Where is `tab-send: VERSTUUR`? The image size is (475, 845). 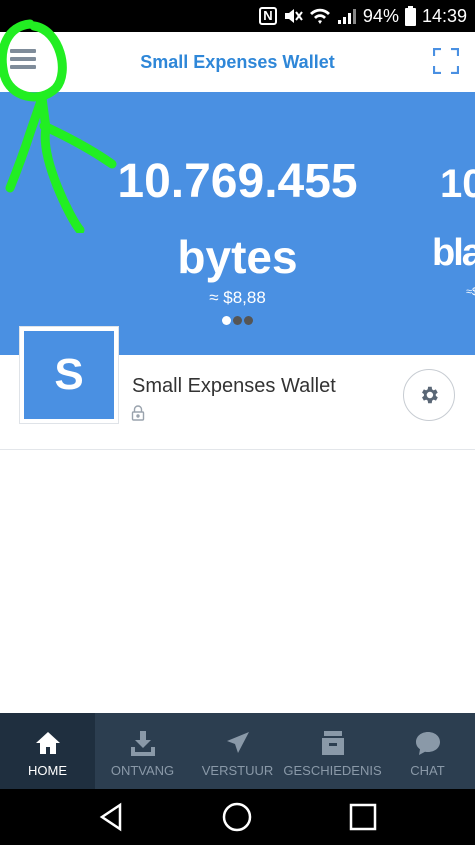
tab-send: VERSTUUR is located at coordinates (237, 751).